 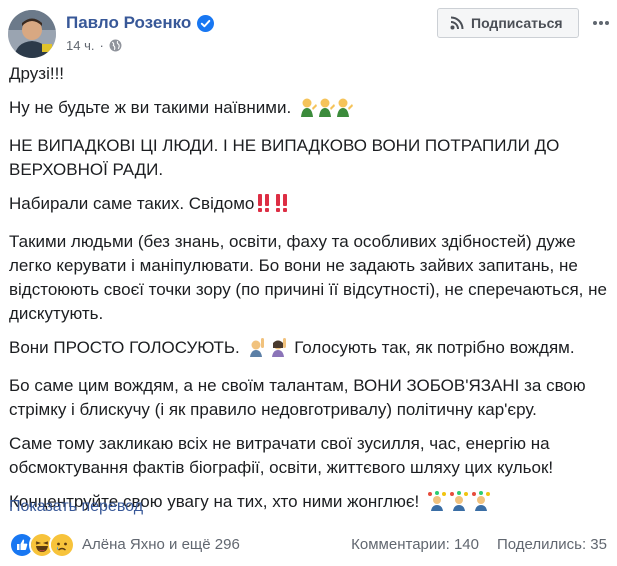 I want to click on post-header: Павло Розенко 14 ч. · Подписаться, so click(x=308, y=30).